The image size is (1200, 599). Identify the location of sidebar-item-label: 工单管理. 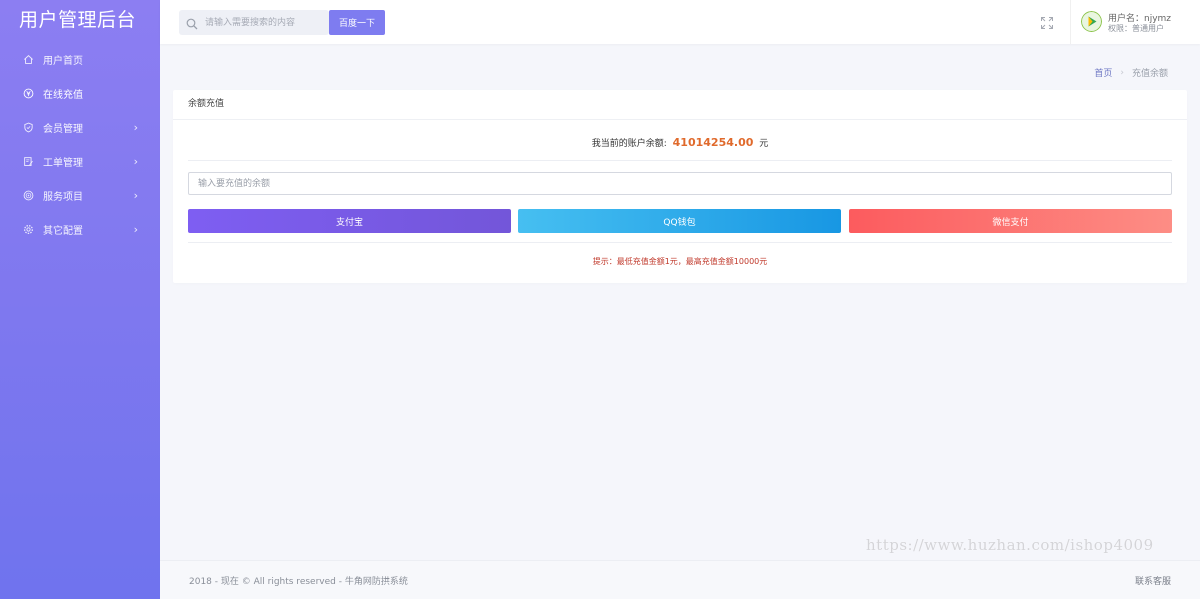
(63, 163).